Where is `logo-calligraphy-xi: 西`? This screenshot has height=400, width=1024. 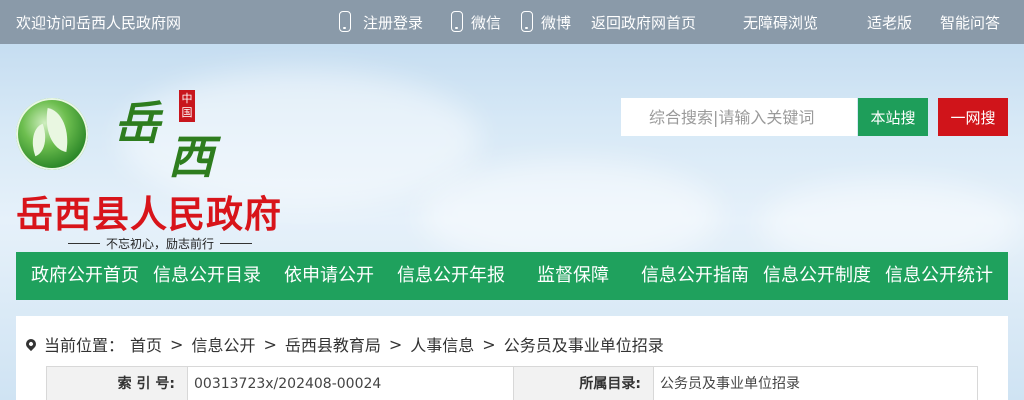
logo-calligraphy-xi: 西 is located at coordinates (191, 157).